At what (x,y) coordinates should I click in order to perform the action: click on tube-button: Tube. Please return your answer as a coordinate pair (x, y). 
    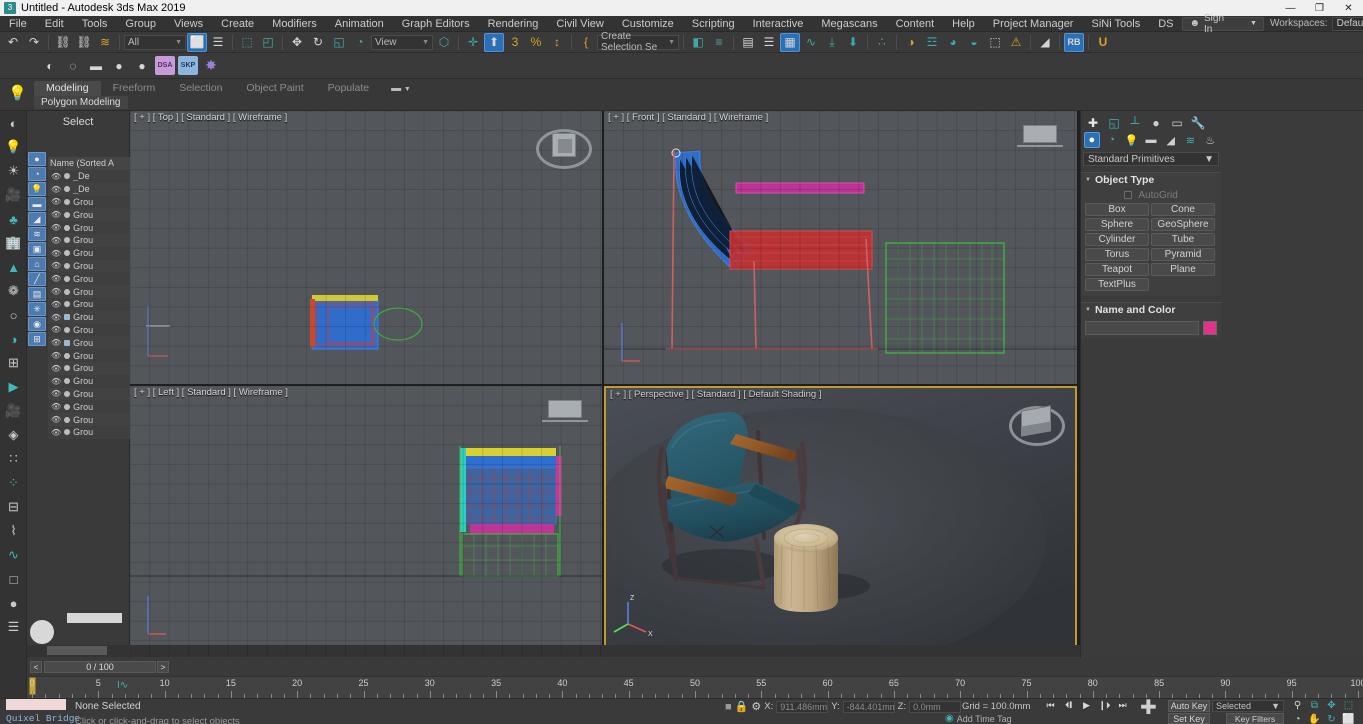
    Looking at the image, I should click on (1183, 239).